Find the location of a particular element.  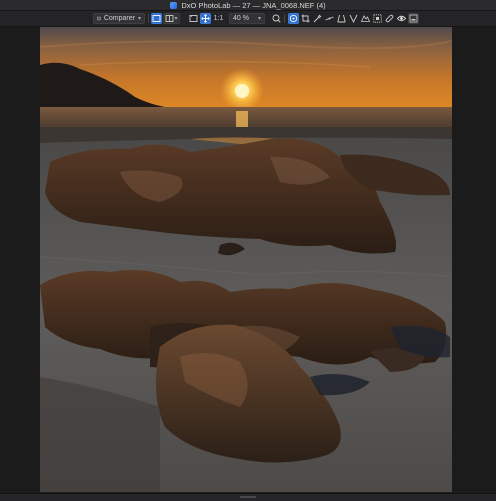

perspective-tool-button is located at coordinates (341, 18).